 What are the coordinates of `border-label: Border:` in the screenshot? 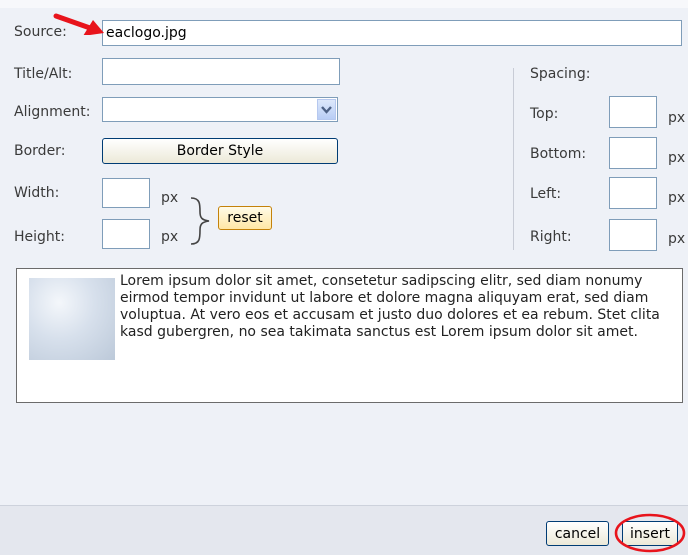 It's located at (39, 151).